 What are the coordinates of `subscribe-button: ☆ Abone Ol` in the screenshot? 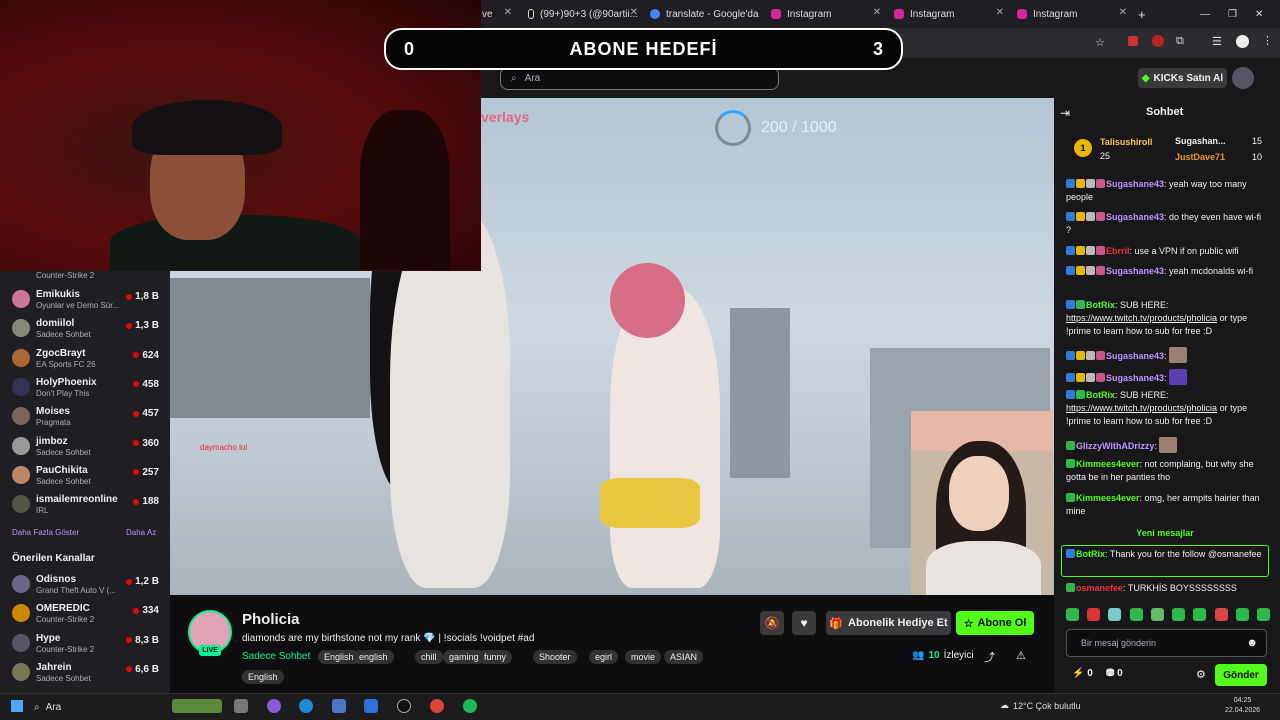 It's located at (995, 623).